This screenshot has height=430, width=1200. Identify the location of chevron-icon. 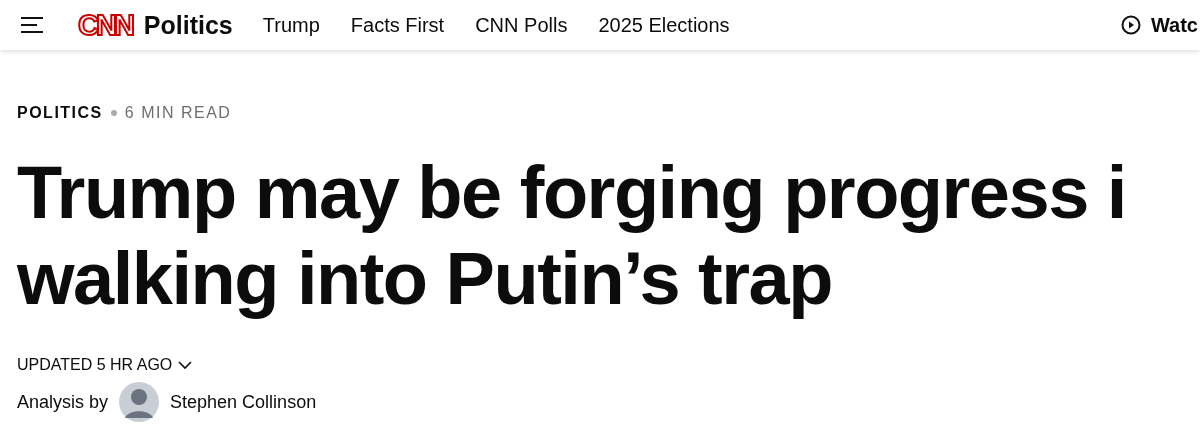
(185, 365).